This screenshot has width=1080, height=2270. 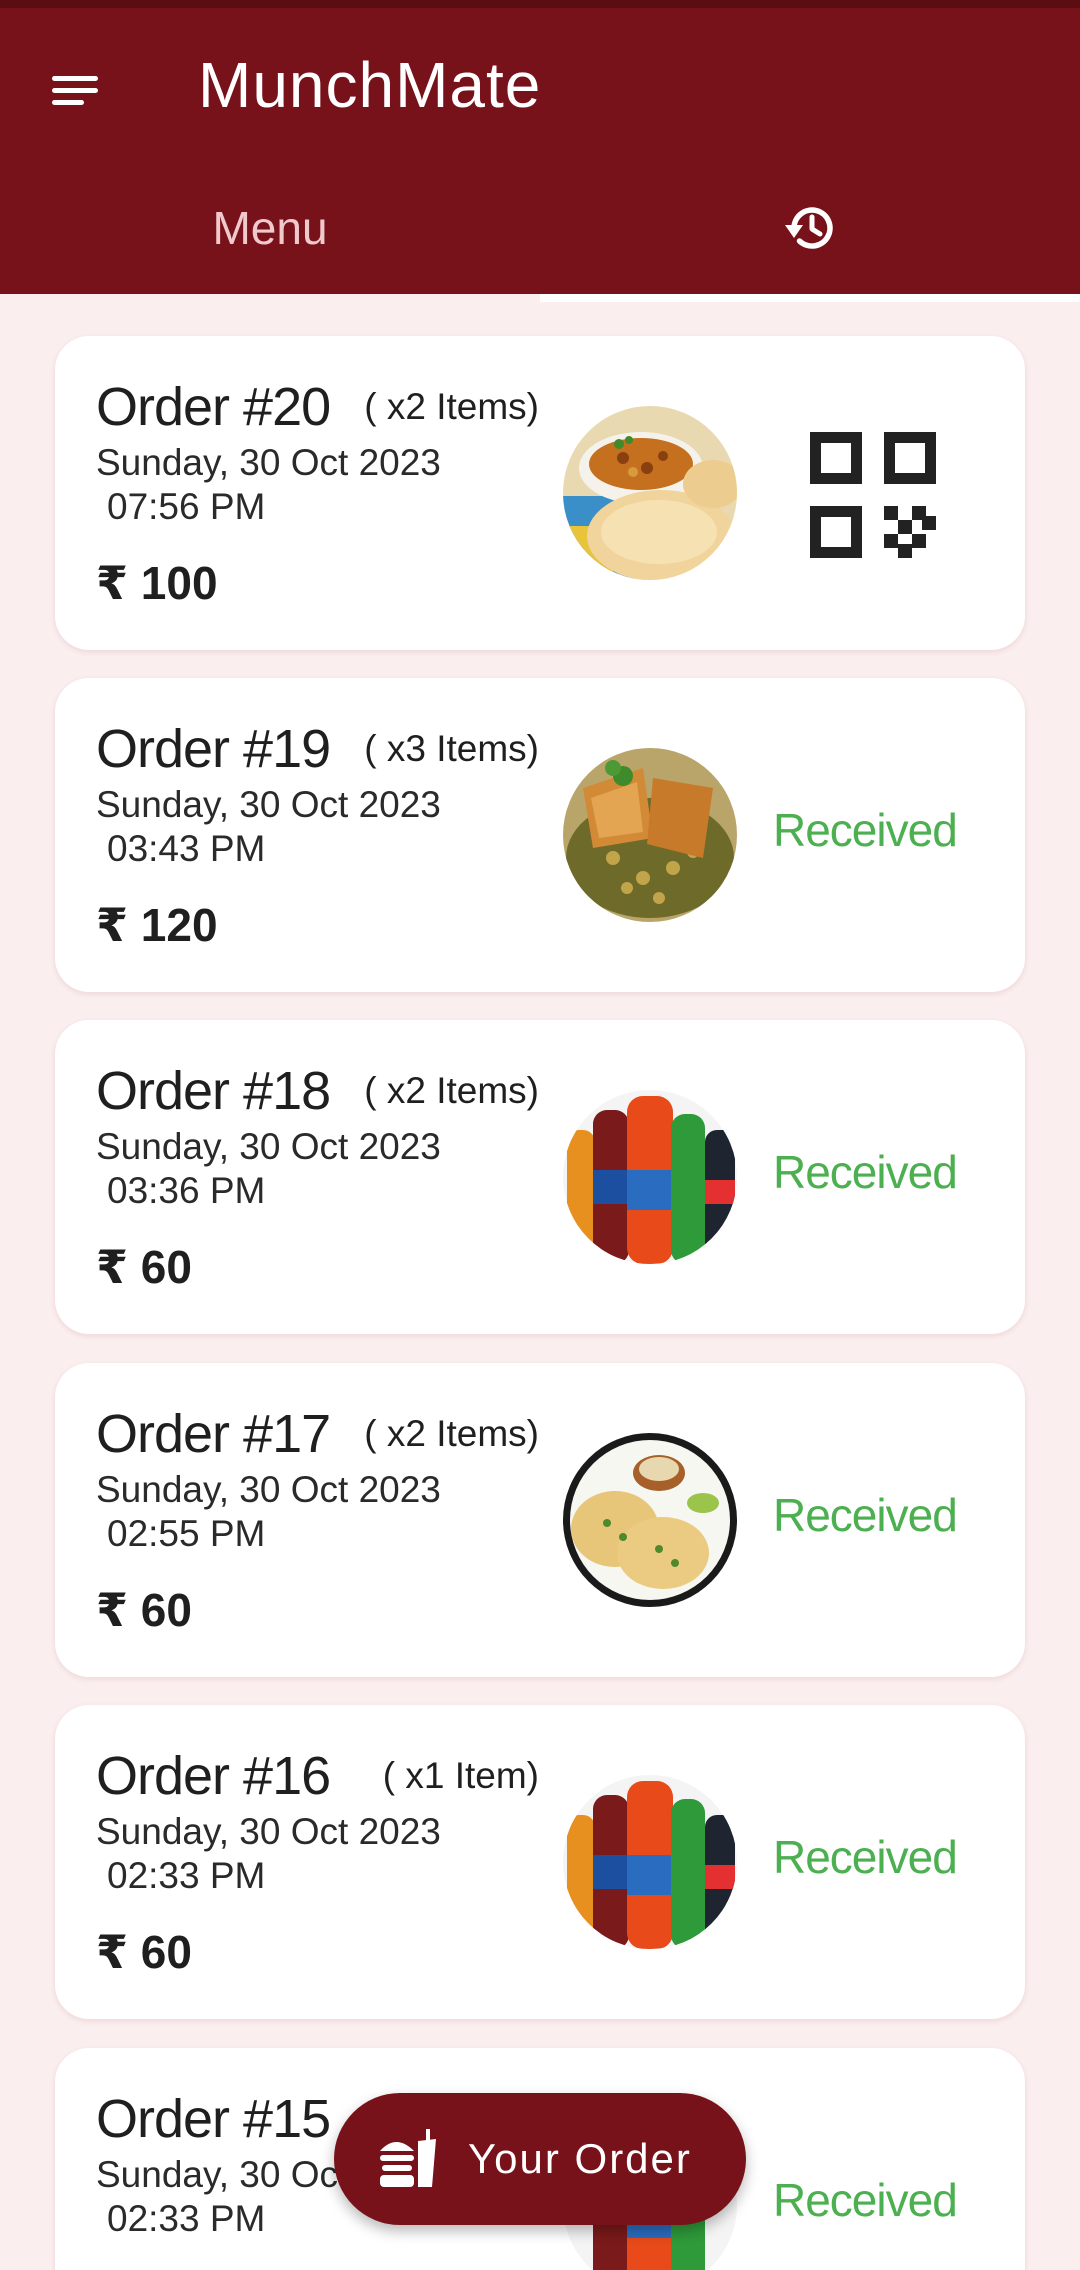 What do you see at coordinates (157, 583) in the screenshot?
I see `order-total: ₹ 100` at bounding box center [157, 583].